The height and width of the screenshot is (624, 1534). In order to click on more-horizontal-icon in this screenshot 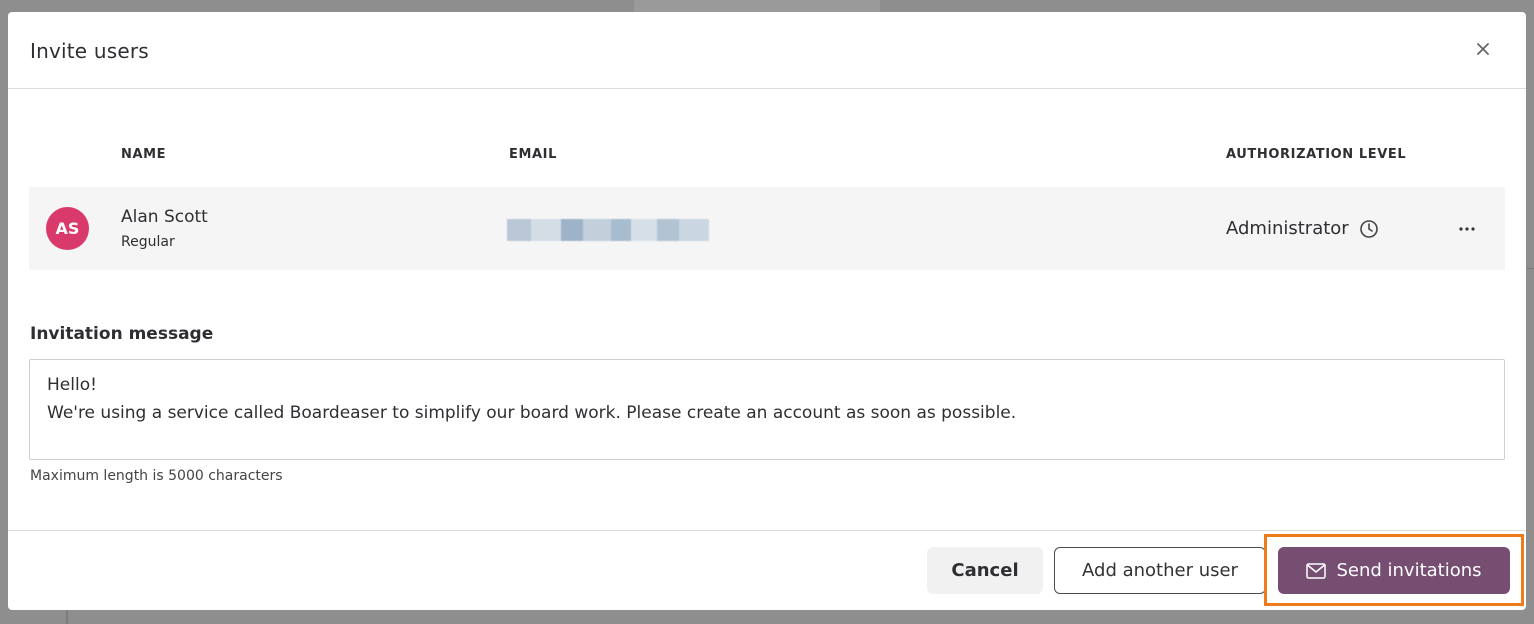, I will do `click(1467, 229)`.